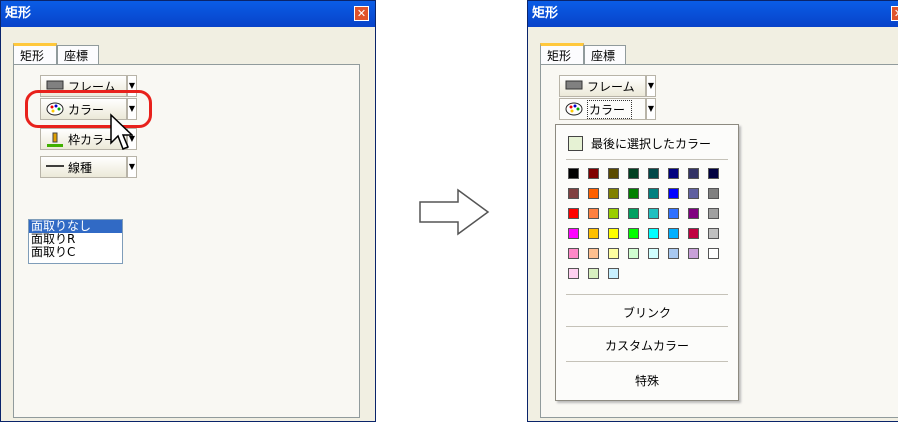  What do you see at coordinates (575, 143) in the screenshot?
I see `last-color-swatch` at bounding box center [575, 143].